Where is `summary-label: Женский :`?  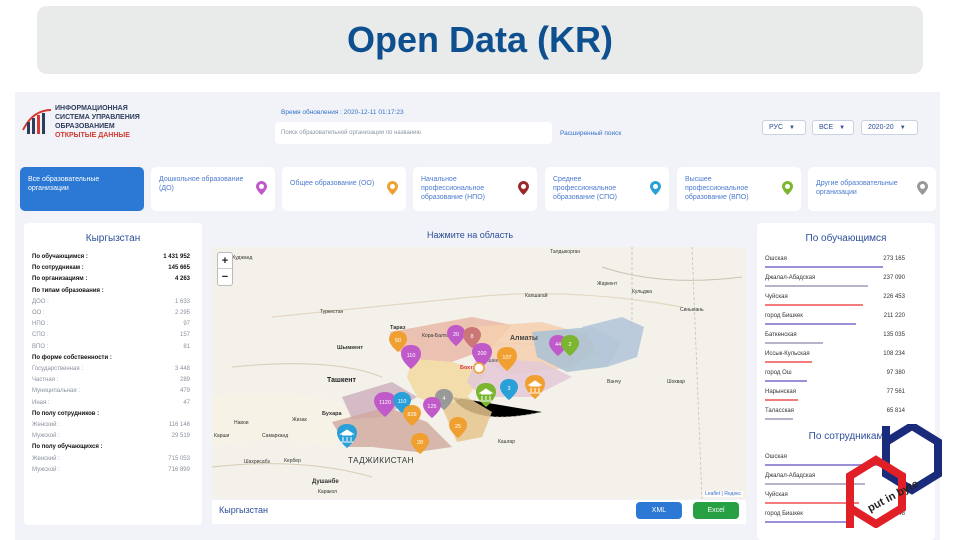 summary-label: Женский : is located at coordinates (46, 425).